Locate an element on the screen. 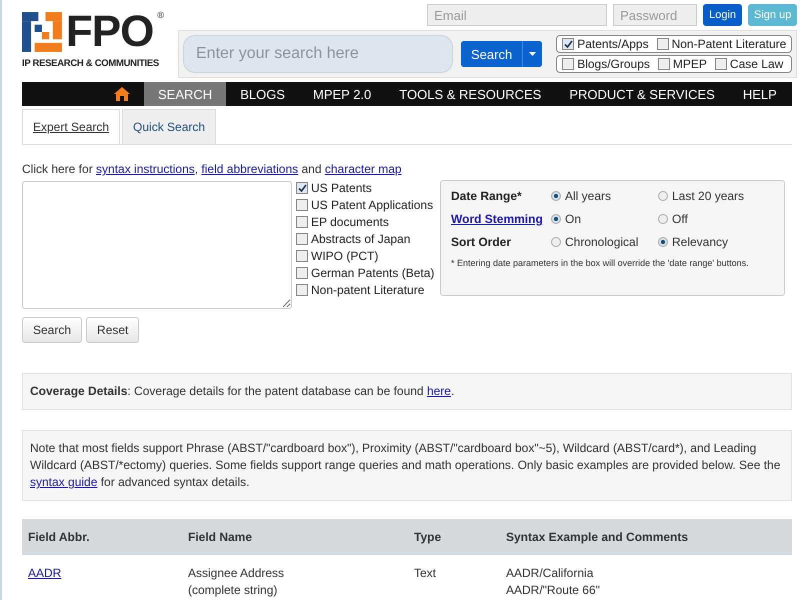  syntax-example: AADR/California is located at coordinates (550, 573).